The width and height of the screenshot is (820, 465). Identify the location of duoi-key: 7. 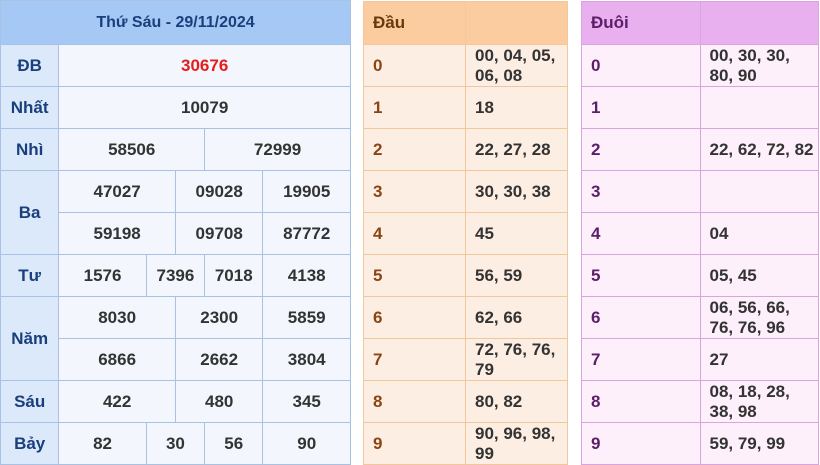
(641, 359).